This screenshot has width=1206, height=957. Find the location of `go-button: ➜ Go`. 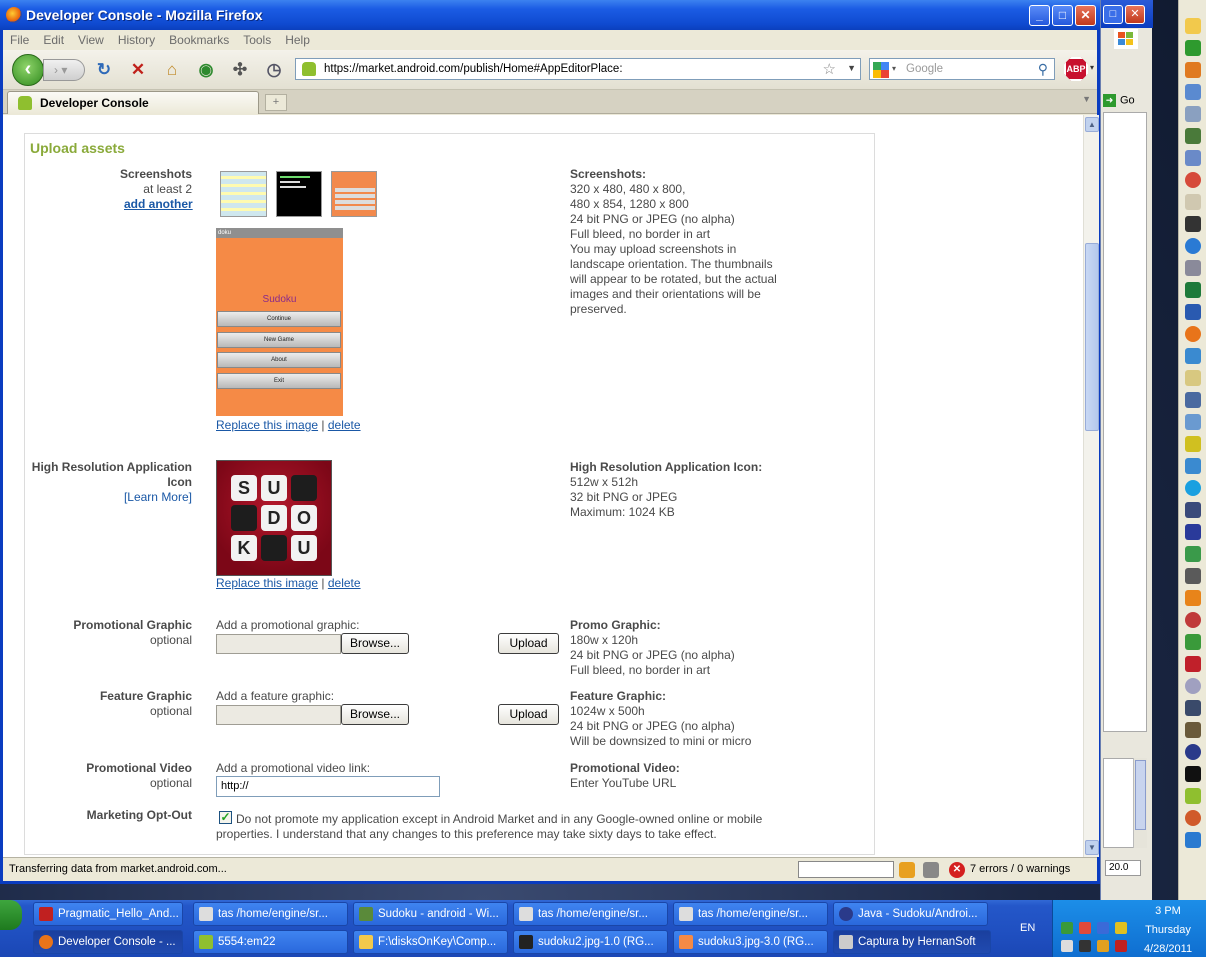

go-button: ➜ Go is located at coordinates (1125, 103).